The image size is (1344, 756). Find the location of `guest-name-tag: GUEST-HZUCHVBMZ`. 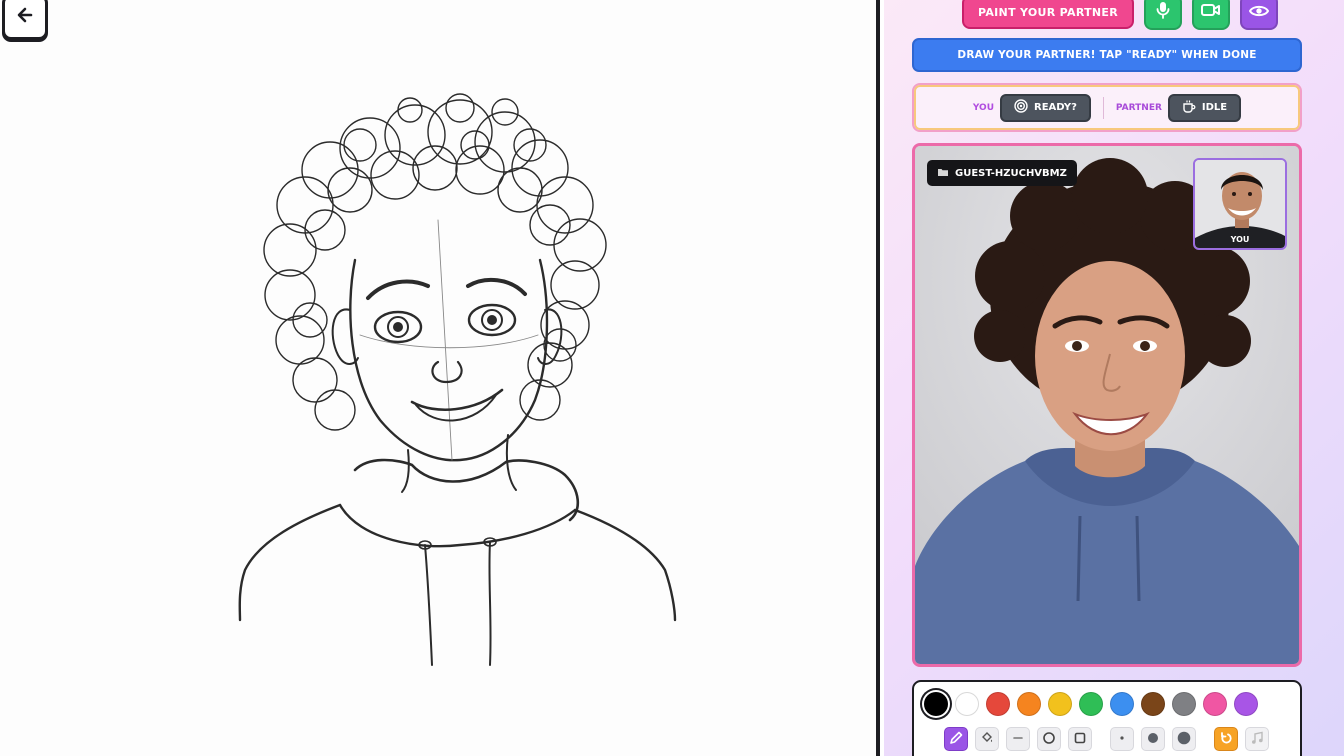

guest-name-tag: GUEST-HZUCHVBMZ is located at coordinates (1002, 173).